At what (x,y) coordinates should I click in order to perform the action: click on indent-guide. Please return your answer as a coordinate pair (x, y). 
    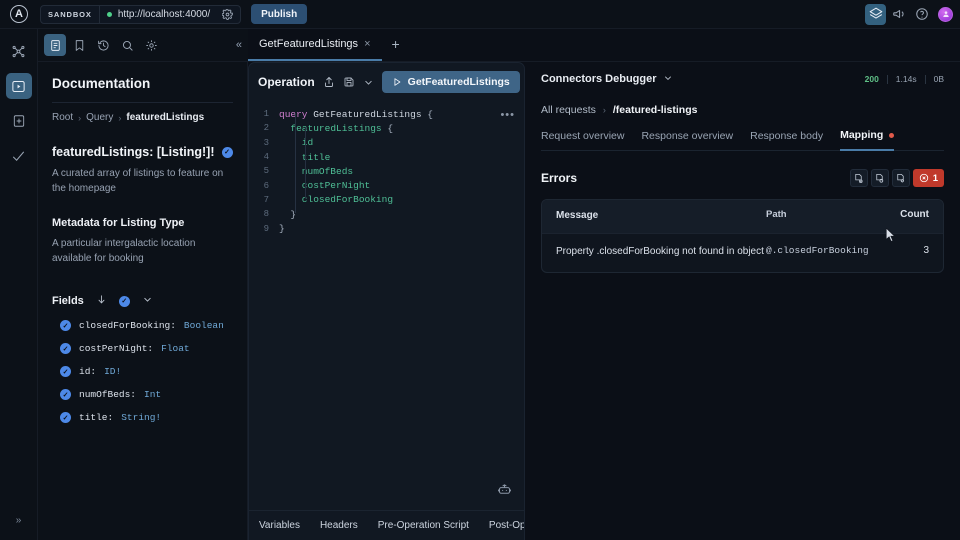
    Looking at the image, I should click on (295, 163).